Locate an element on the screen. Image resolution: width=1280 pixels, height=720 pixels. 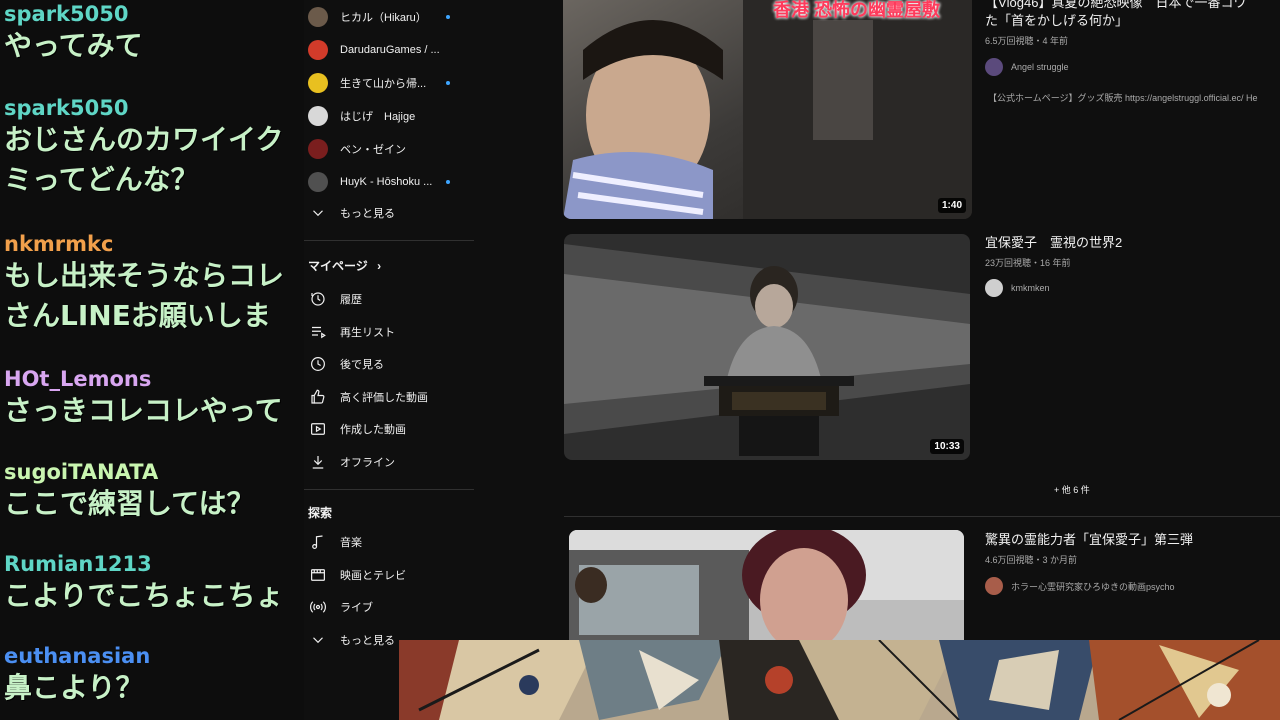
nav-item: 後で見る is located at coordinates (391, 364).